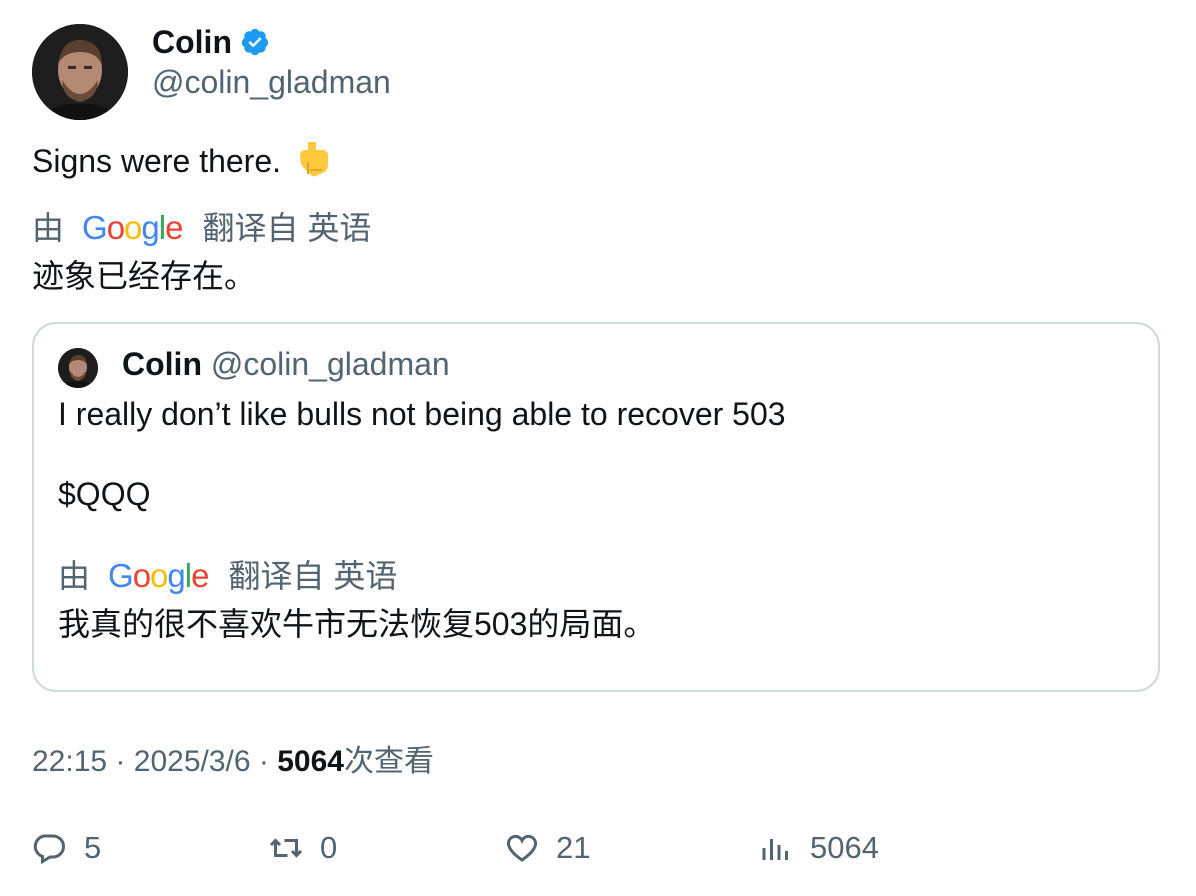 The height and width of the screenshot is (896, 1196). I want to click on translated-by-google-row: 由 Google 翻译自 英语, so click(201, 228).